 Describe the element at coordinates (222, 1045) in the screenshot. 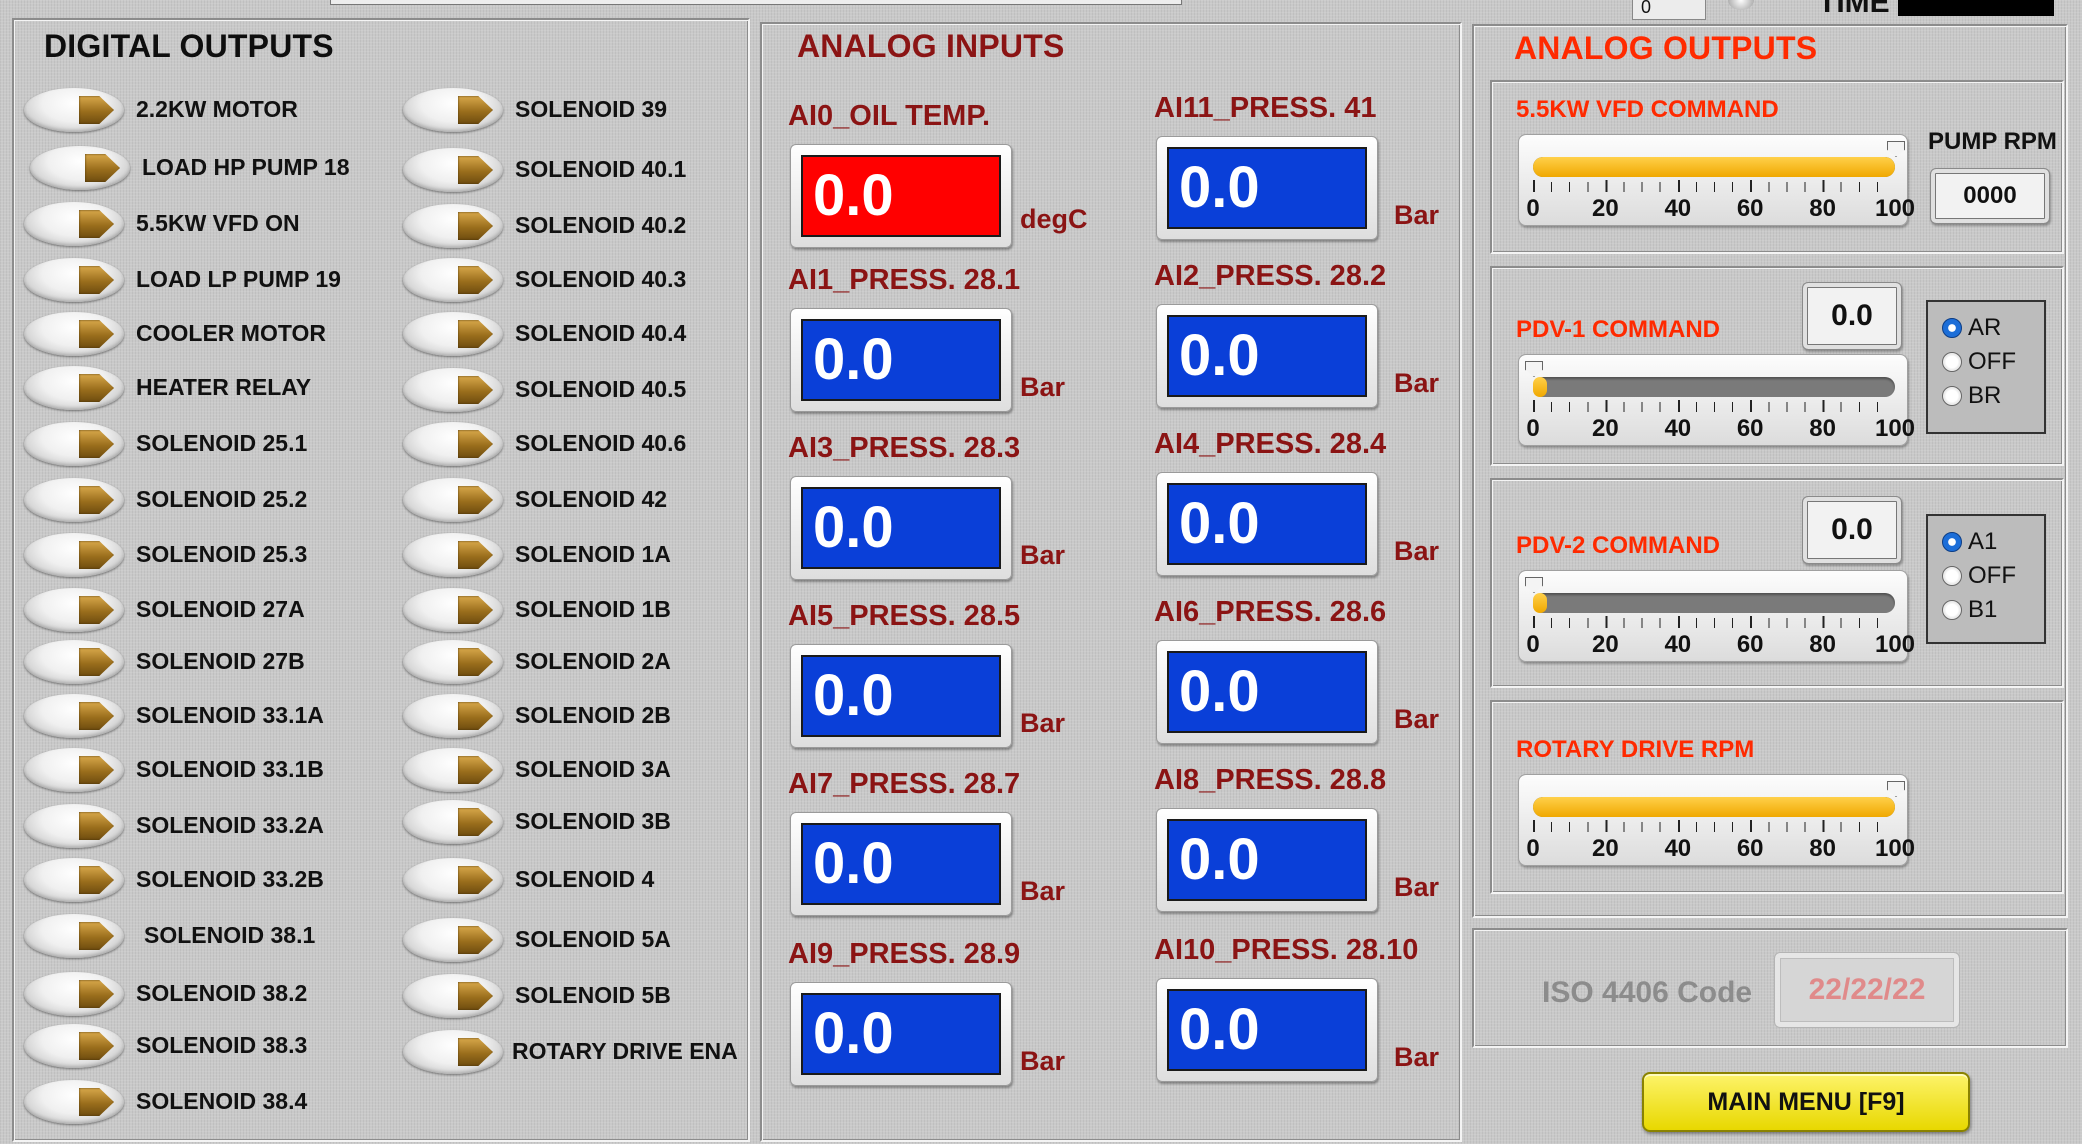

I see `digital-output-label: SOLENOID 38.3` at that location.